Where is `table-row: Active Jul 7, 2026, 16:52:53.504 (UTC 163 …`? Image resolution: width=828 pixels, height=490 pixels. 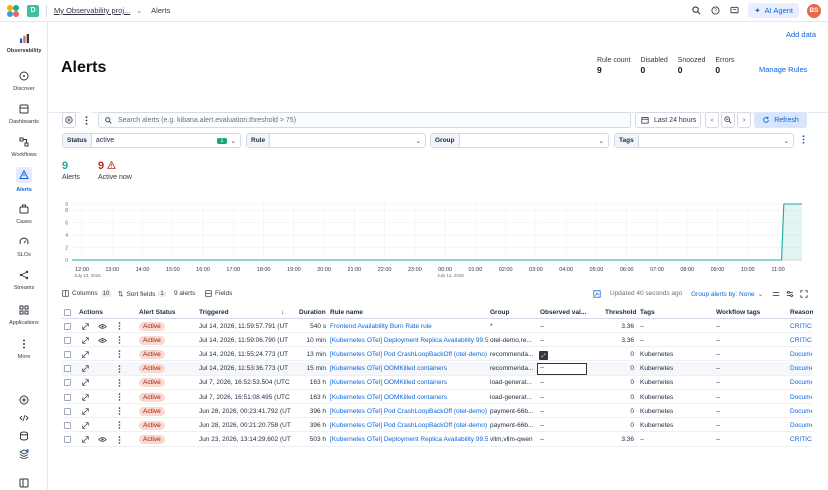
table-row: Active Jul 7, 2026, 16:52:53.504 (UTC 163 … is located at coordinates (437, 383).